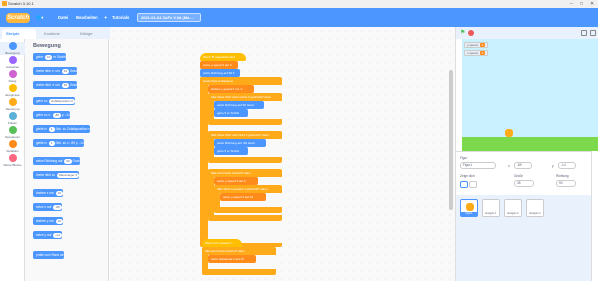  I want to click on palette-block: setze y auf -14, so click(47, 235).